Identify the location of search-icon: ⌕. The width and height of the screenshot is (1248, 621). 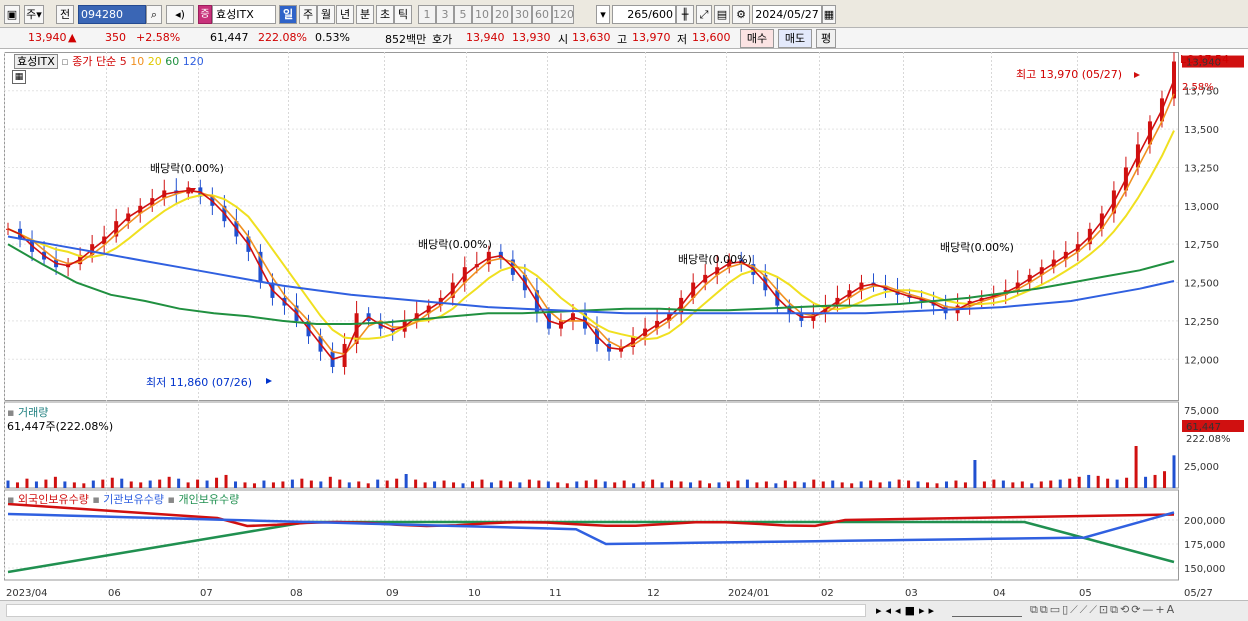
(154, 14).